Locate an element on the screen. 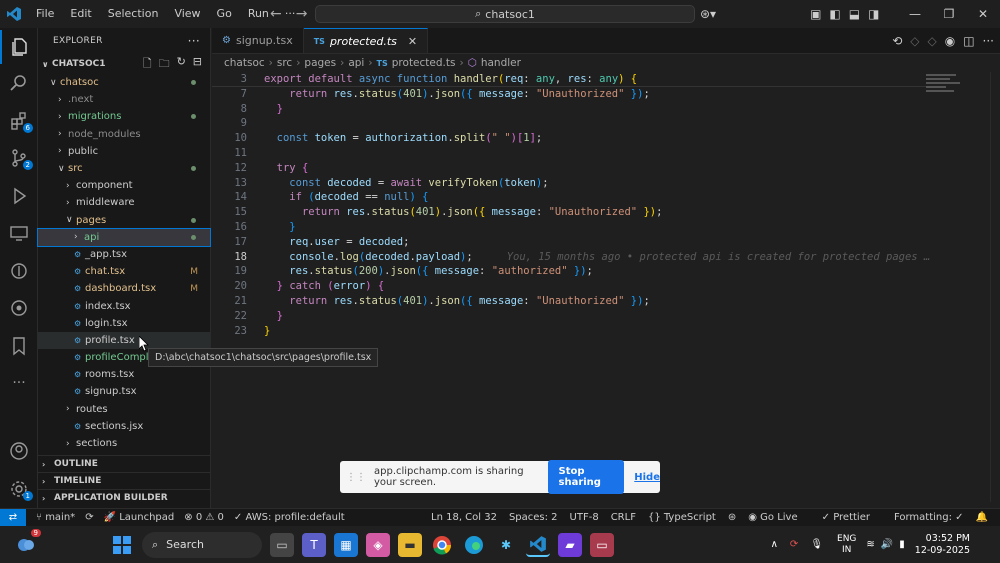 This screenshot has height=563, width=1000. gitlens-icon is located at coordinates (19, 271).